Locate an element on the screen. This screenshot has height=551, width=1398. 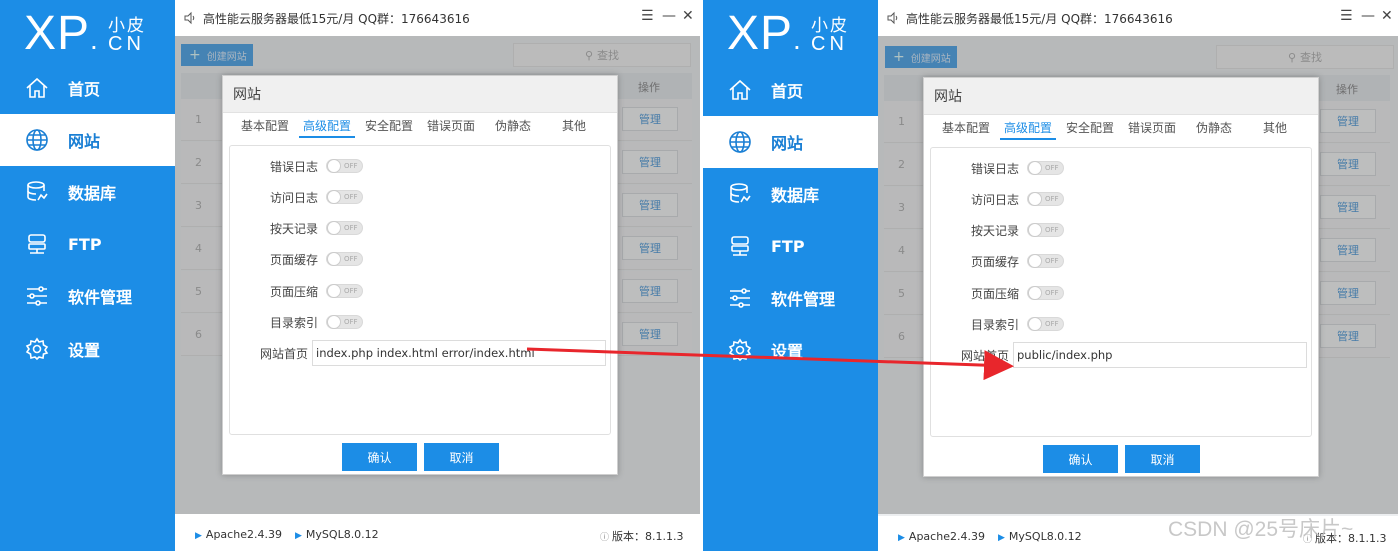
homepage-input: public/index.php is located at coordinates (1160, 355).